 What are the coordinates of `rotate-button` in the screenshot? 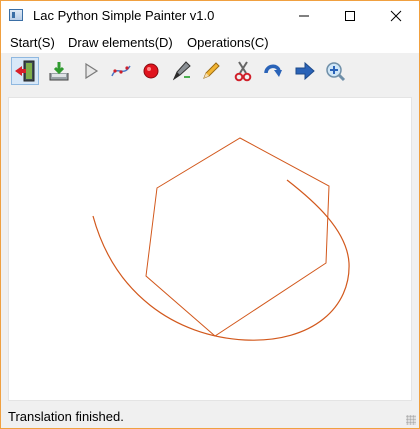 It's located at (273, 71).